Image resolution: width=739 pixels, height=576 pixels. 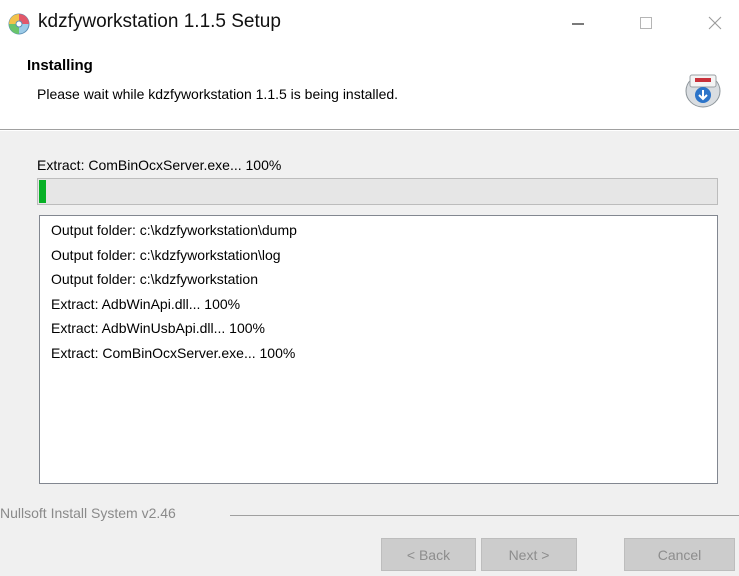 What do you see at coordinates (60, 65) in the screenshot?
I see `page-title: Installing` at bounding box center [60, 65].